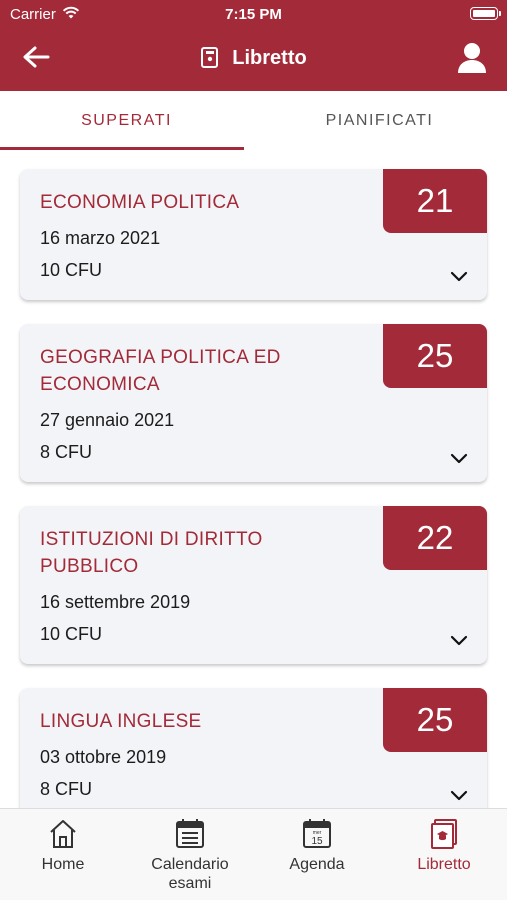 The image size is (507, 900). What do you see at coordinates (317, 864) in the screenshot?
I see `nav-agenda-label: Agenda` at bounding box center [317, 864].